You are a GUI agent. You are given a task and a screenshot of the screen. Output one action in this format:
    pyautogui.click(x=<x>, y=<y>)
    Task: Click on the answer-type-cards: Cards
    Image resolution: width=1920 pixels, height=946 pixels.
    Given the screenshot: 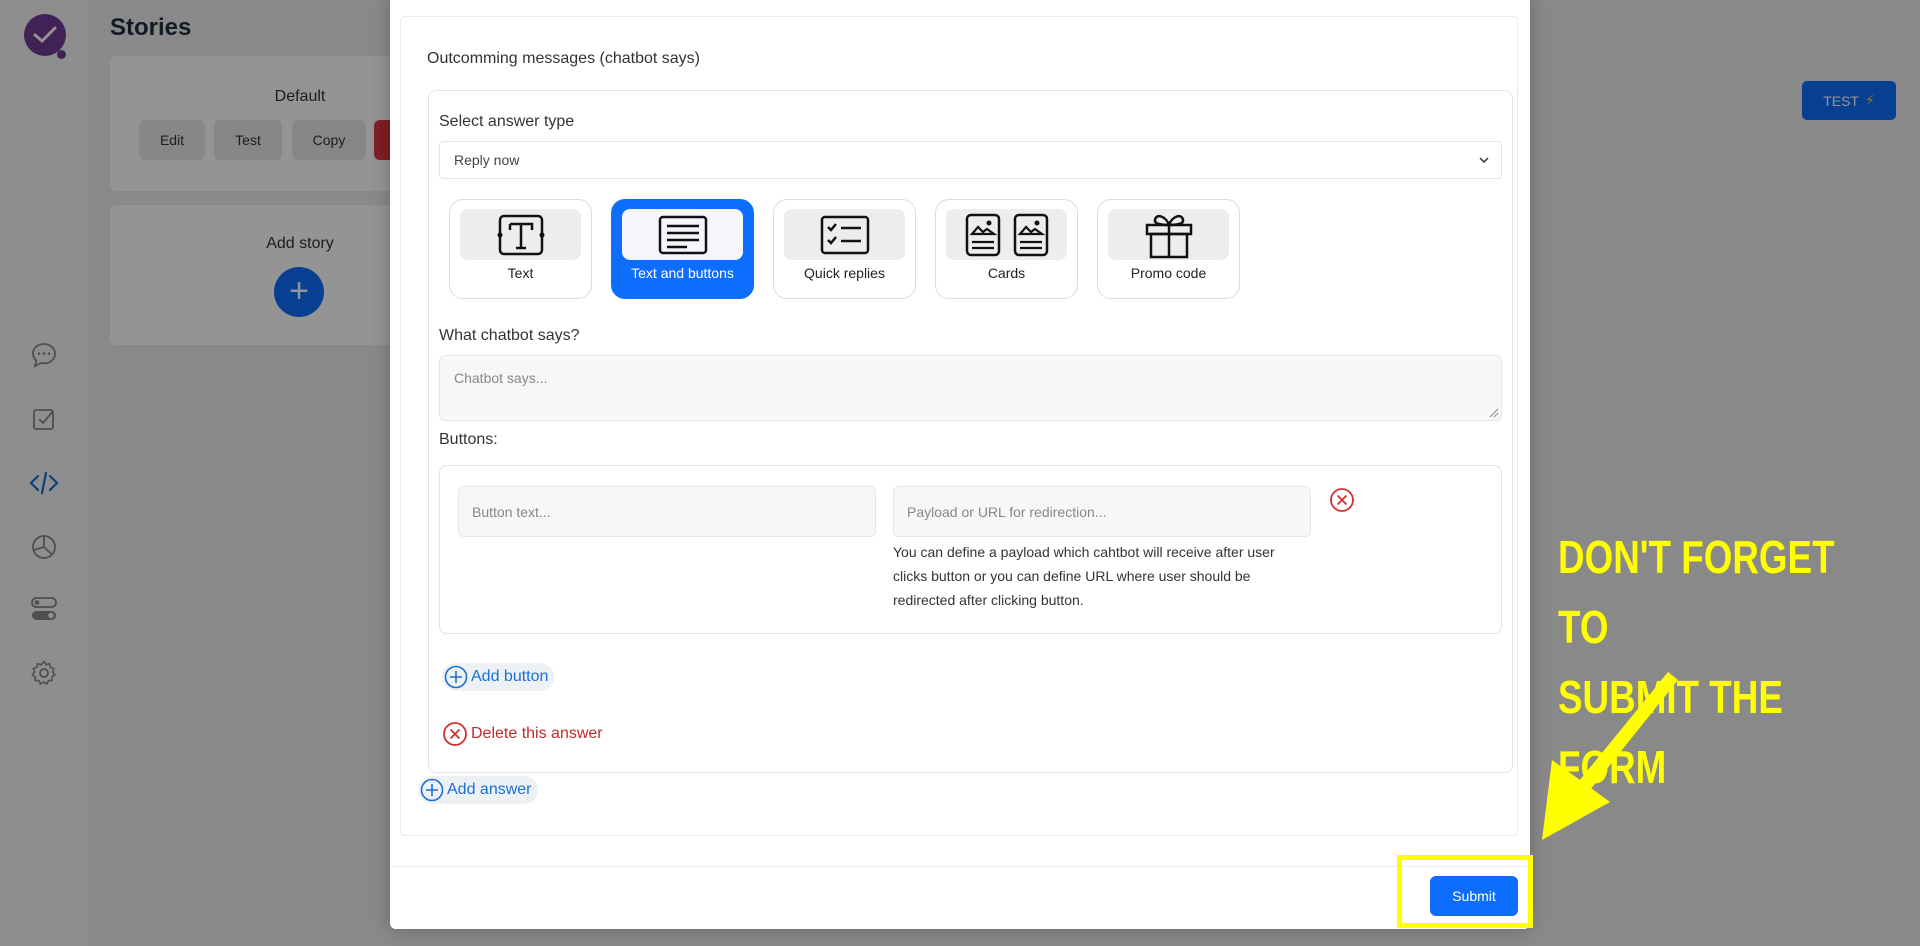 What is the action you would take?
    pyautogui.click(x=1006, y=249)
    